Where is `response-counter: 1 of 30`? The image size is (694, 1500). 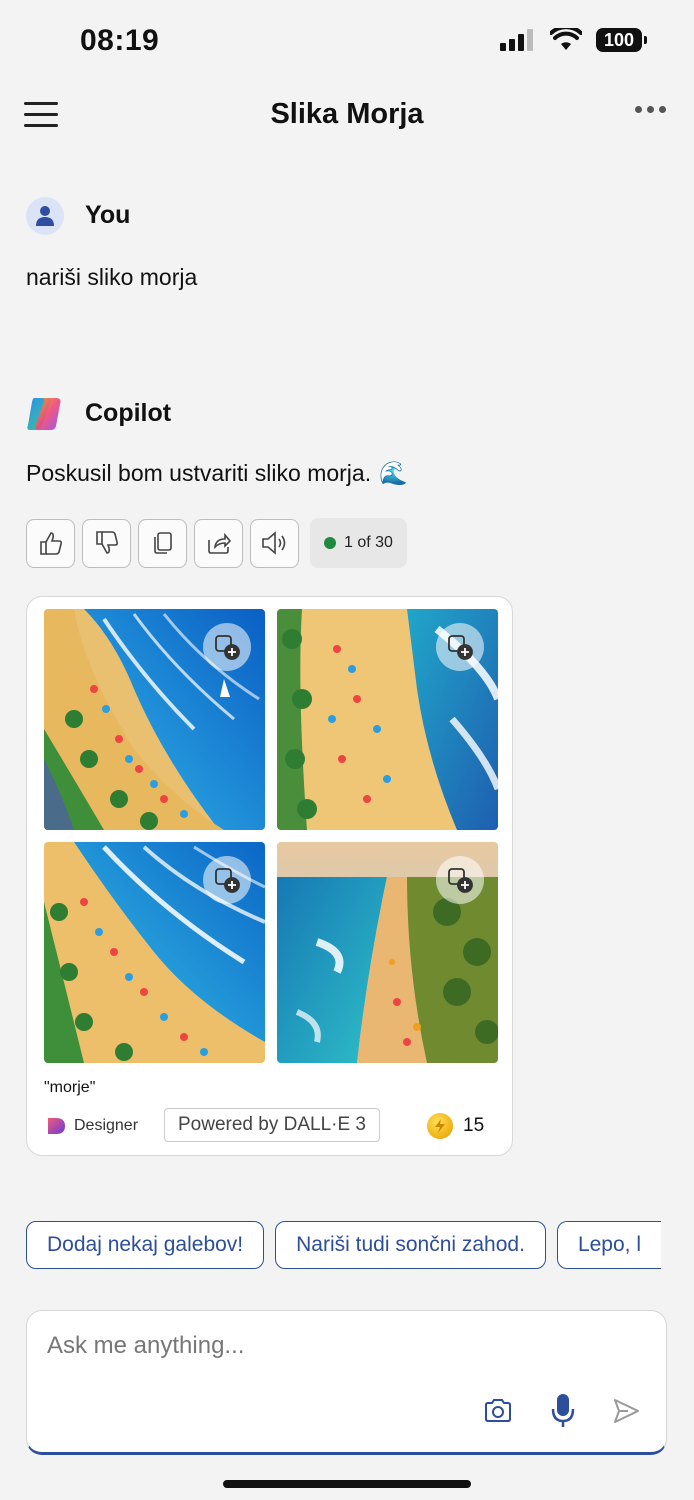
response-counter: 1 of 30 is located at coordinates (358, 543).